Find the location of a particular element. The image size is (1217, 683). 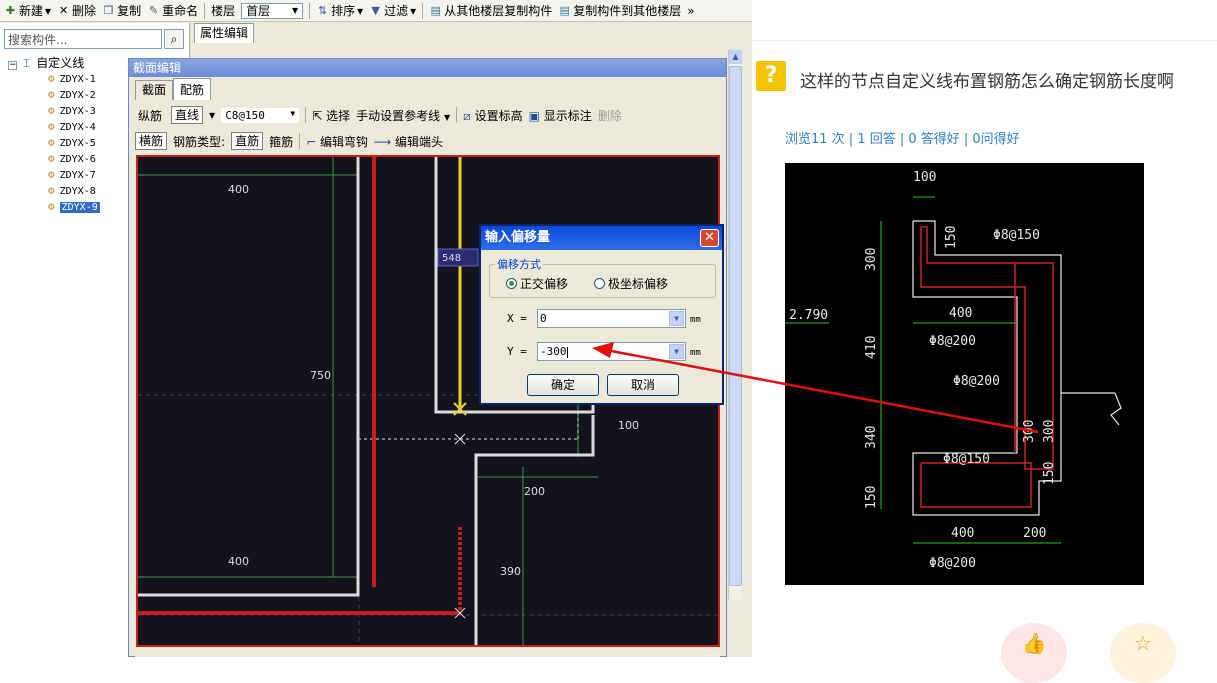

tree-item: ⚙ ZDYX-5 is located at coordinates (72, 143).